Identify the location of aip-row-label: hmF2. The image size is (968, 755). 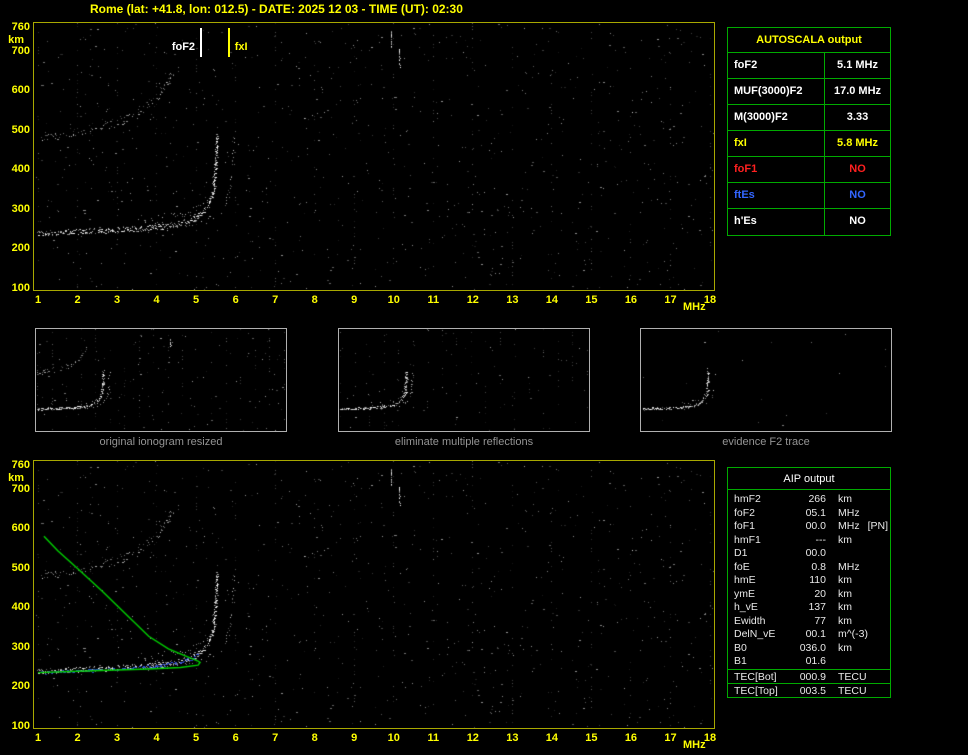
(747, 499).